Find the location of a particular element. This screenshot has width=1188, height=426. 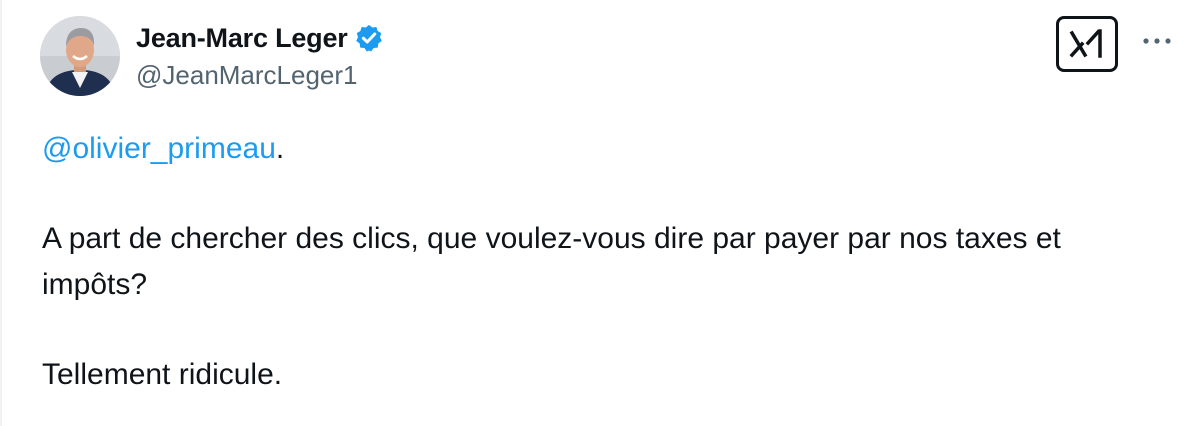

avatar is located at coordinates (80, 56).